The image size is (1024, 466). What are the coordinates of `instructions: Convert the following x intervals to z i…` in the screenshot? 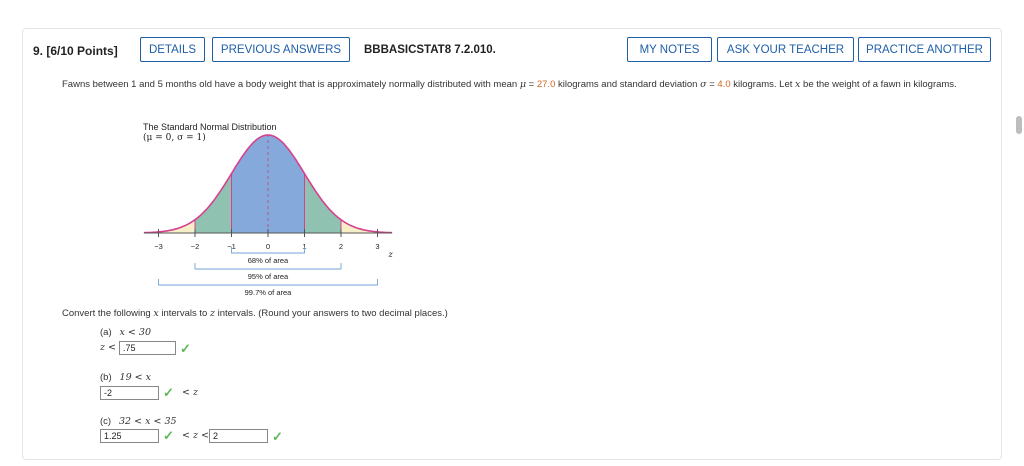 It's located at (255, 313).